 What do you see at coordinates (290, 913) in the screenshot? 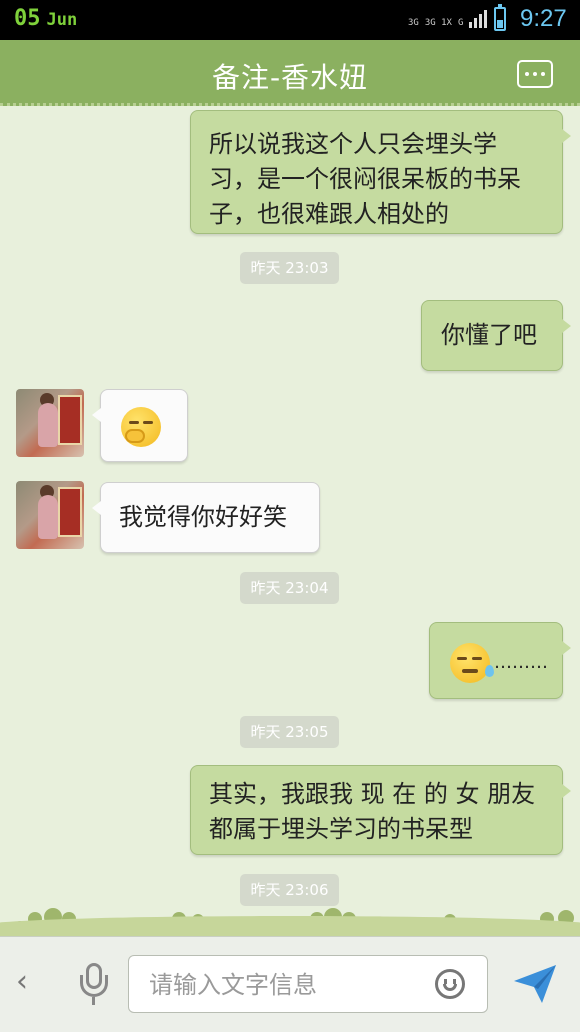
I see `background-scenery` at bounding box center [290, 913].